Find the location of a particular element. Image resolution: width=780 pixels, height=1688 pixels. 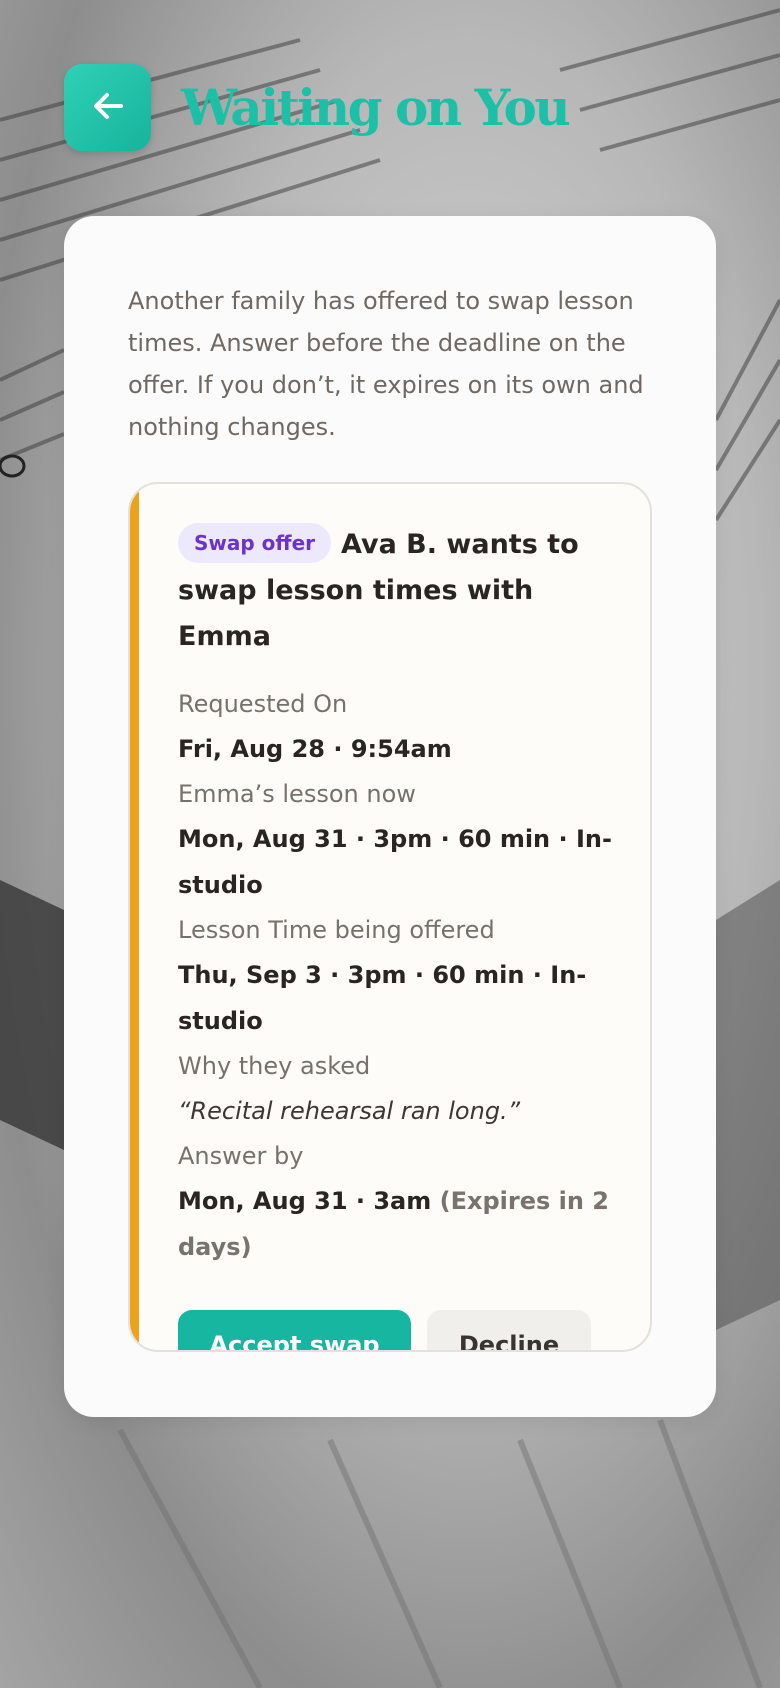

offered-lesson-value: Thu, Sep 3 · 3pm · 60 min · In-studio is located at coordinates (382, 998).